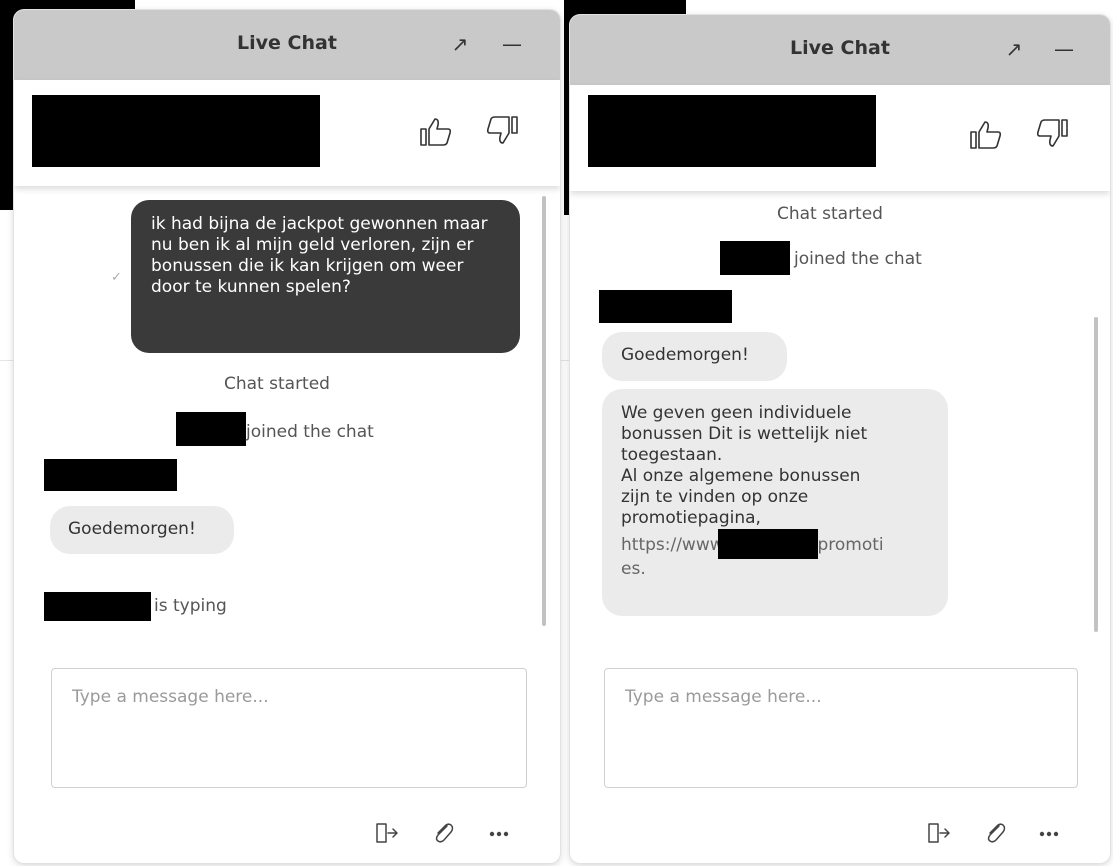  Describe the element at coordinates (190, 606) in the screenshot. I see `typing-indicator: is typing` at that location.